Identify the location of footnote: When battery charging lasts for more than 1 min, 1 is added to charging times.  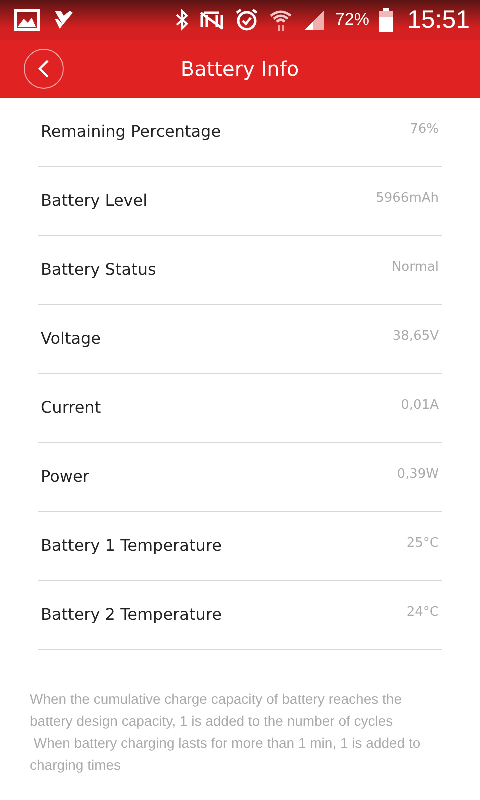
(226, 754).